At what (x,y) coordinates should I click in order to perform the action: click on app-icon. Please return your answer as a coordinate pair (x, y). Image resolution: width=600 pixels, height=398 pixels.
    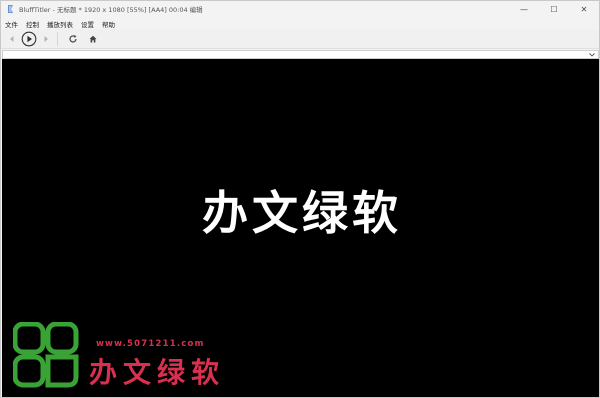
    Looking at the image, I should click on (10, 9).